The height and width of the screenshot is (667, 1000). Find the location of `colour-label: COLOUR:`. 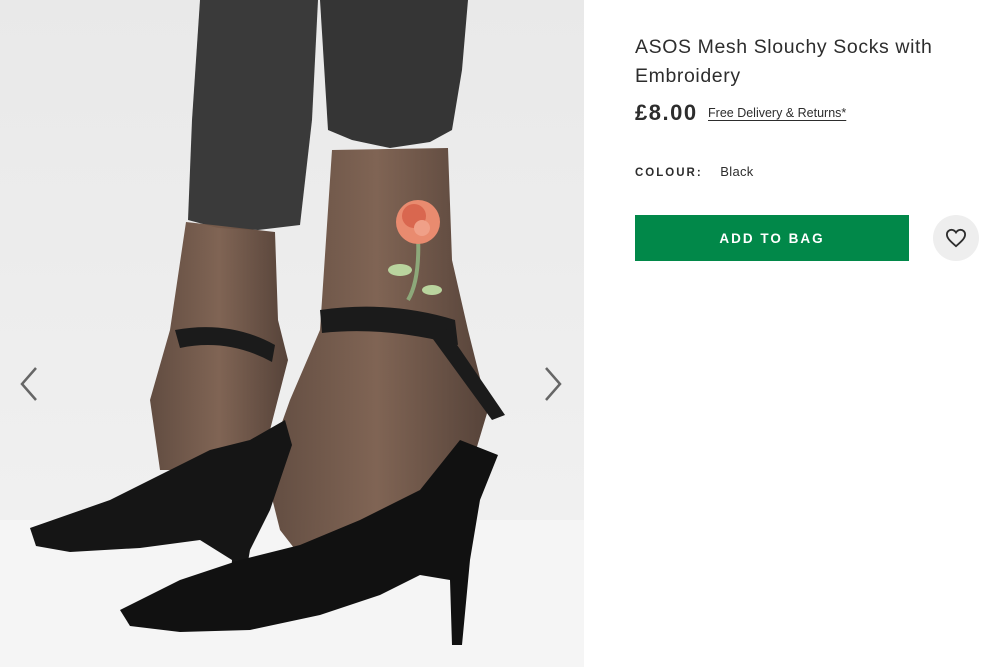

colour-label: COLOUR: is located at coordinates (669, 173).